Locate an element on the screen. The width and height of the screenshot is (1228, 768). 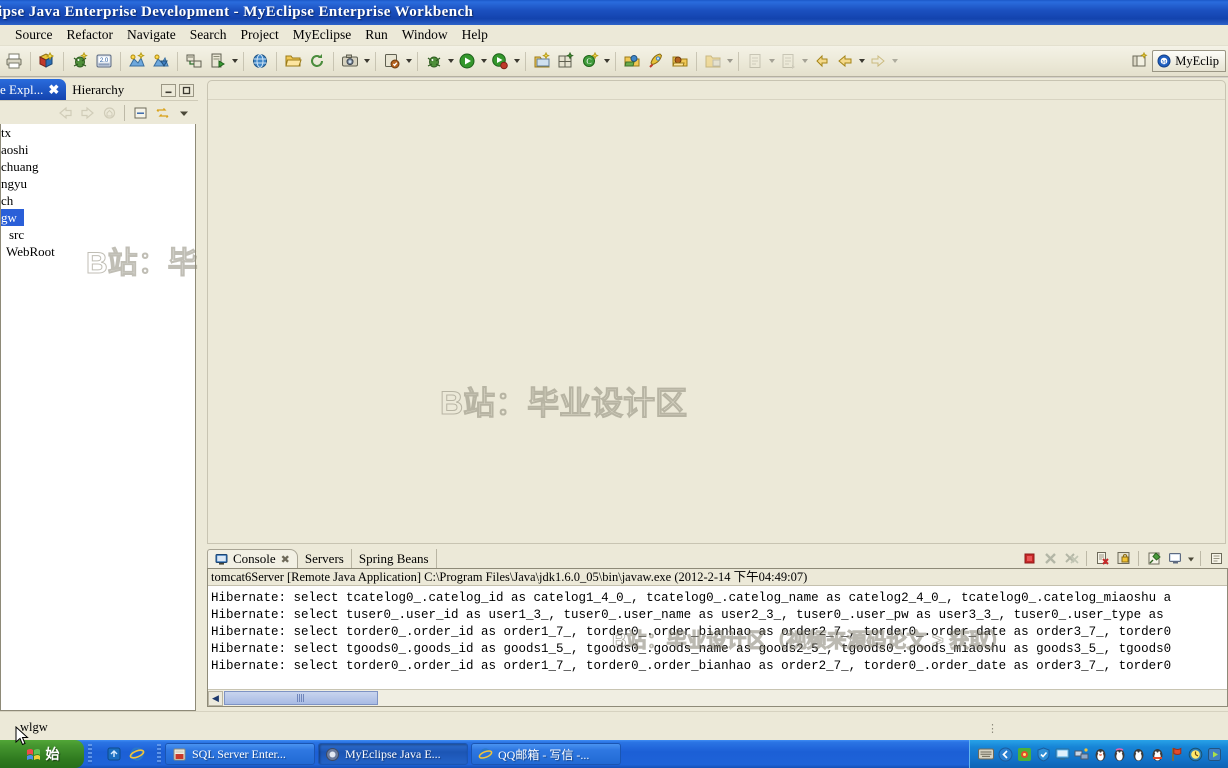
tree-item-1: aoshi is located at coordinates (98, 149).